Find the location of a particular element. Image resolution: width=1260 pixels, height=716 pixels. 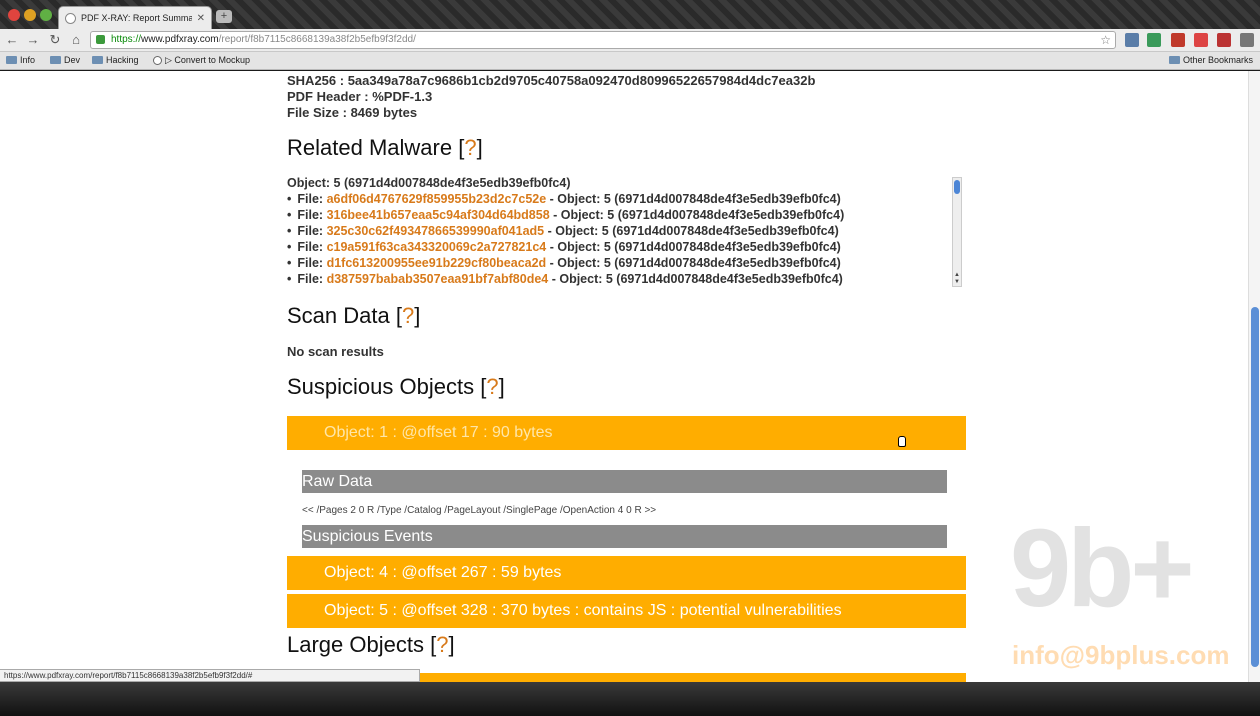

scrollbar-arrows: ▲ ▼ is located at coordinates (957, 279).